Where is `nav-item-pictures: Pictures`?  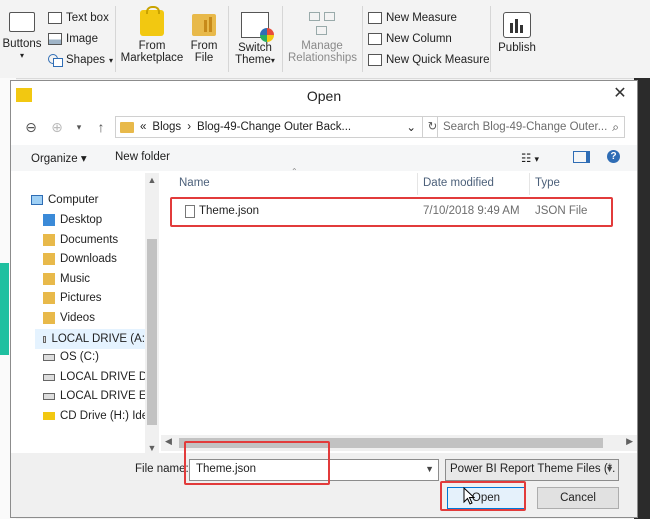
nav-item-pictures: Pictures is located at coordinates (72, 298).